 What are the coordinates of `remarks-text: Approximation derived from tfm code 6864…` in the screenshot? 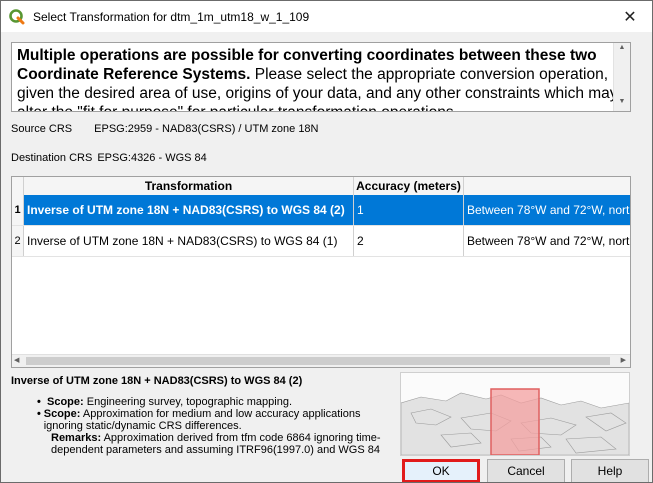 It's located at (216, 444).